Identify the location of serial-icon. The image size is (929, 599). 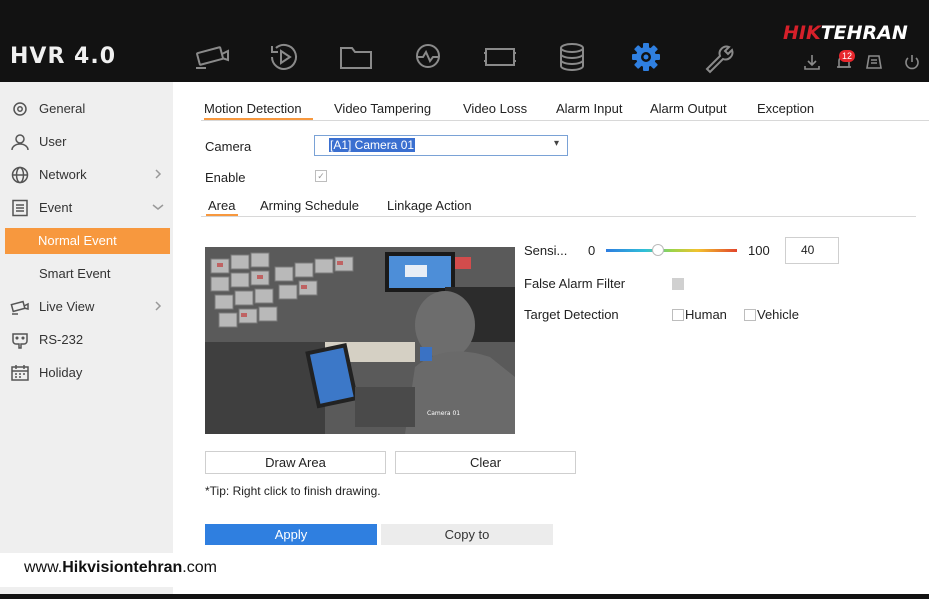
(20, 340).